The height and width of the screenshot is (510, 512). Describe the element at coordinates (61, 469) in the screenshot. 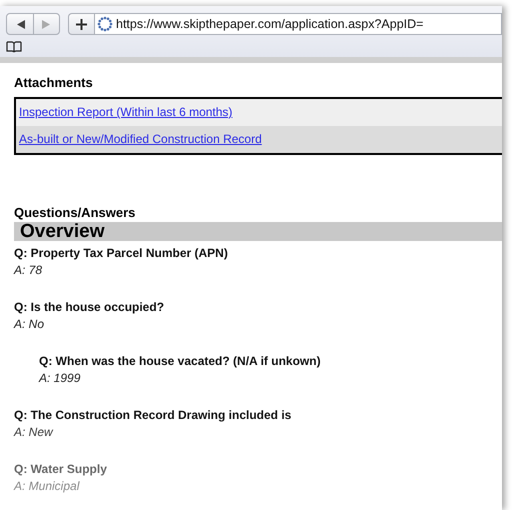

I see `question-text: Q: Water Supply` at that location.